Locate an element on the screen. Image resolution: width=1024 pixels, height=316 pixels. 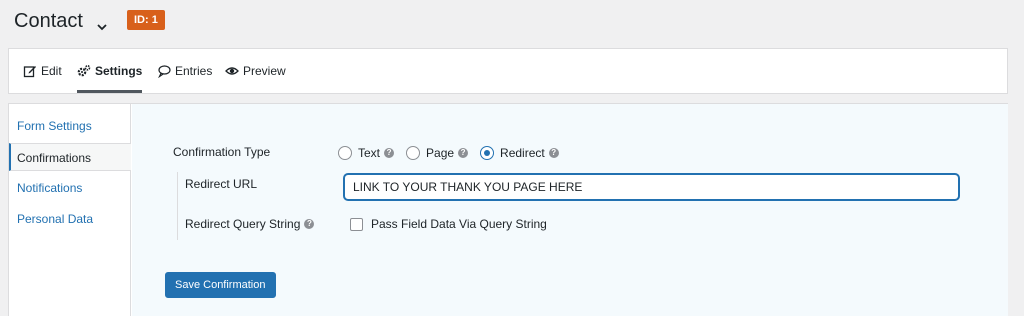
confirmation-type-label: Confirmation Type is located at coordinates (222, 152).